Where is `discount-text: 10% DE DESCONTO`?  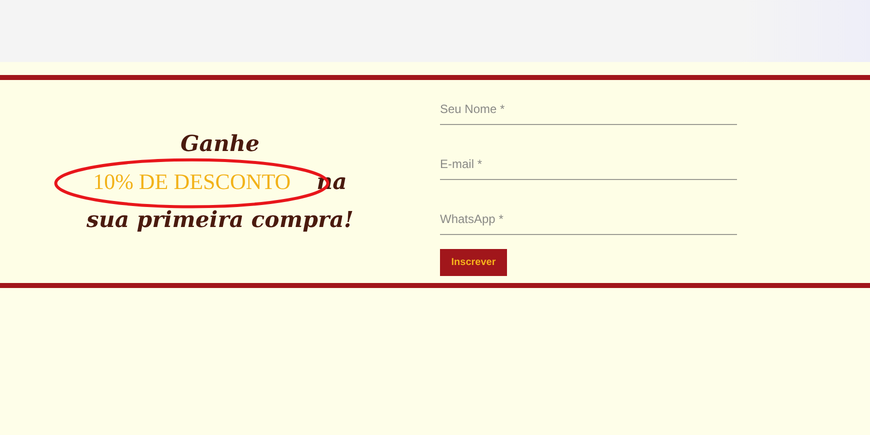
discount-text: 10% DE DESCONTO is located at coordinates (192, 182).